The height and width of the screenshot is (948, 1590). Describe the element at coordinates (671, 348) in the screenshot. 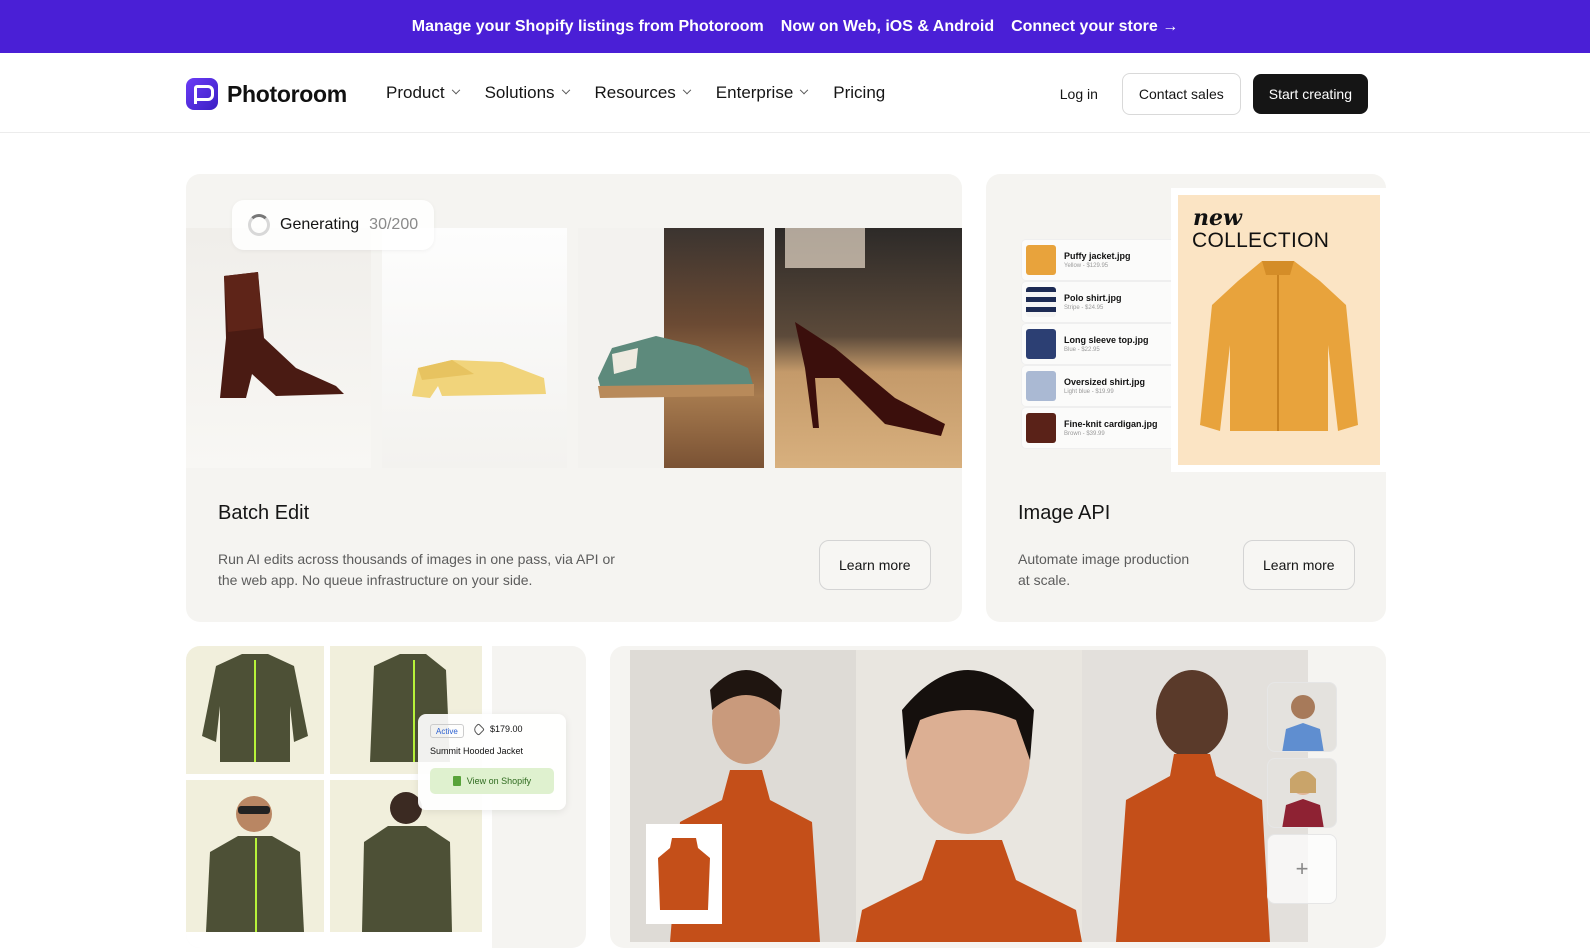

I see `sneaker-photo` at that location.